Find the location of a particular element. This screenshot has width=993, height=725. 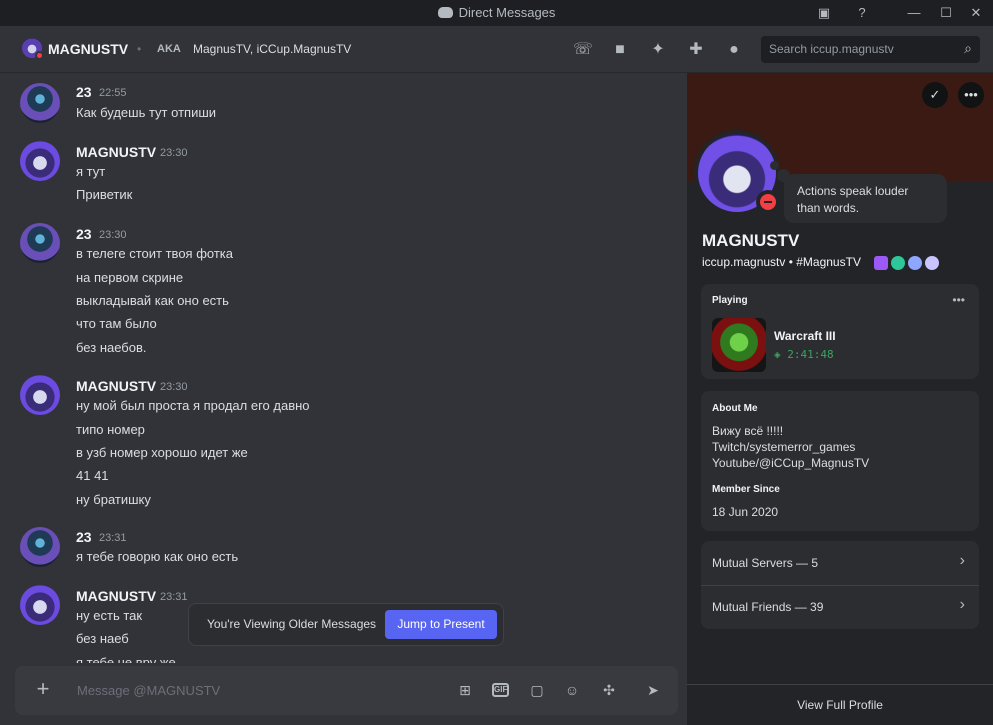

shield-badge-icon is located at coordinates (881, 262).